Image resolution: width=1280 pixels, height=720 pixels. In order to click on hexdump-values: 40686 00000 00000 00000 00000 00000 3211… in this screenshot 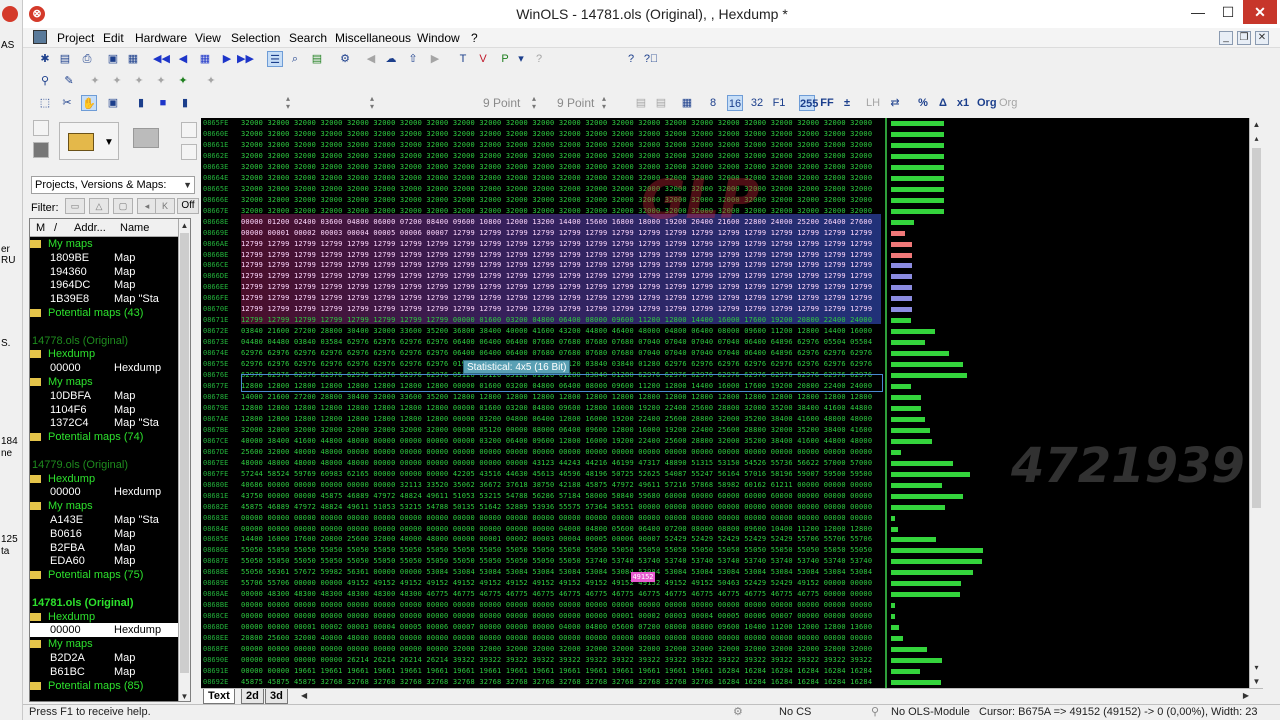, I will do `click(556, 485)`.